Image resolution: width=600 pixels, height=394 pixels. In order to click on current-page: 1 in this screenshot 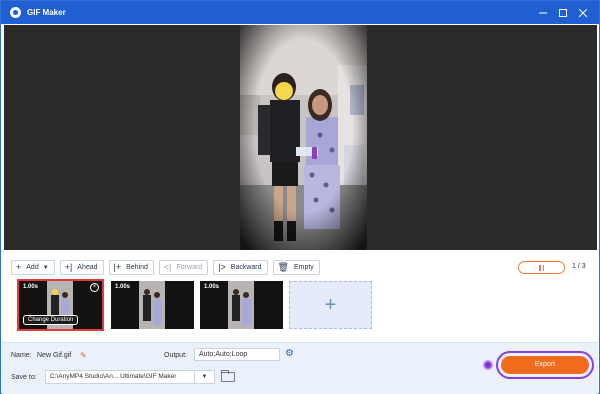, I will do `click(574, 266)`.